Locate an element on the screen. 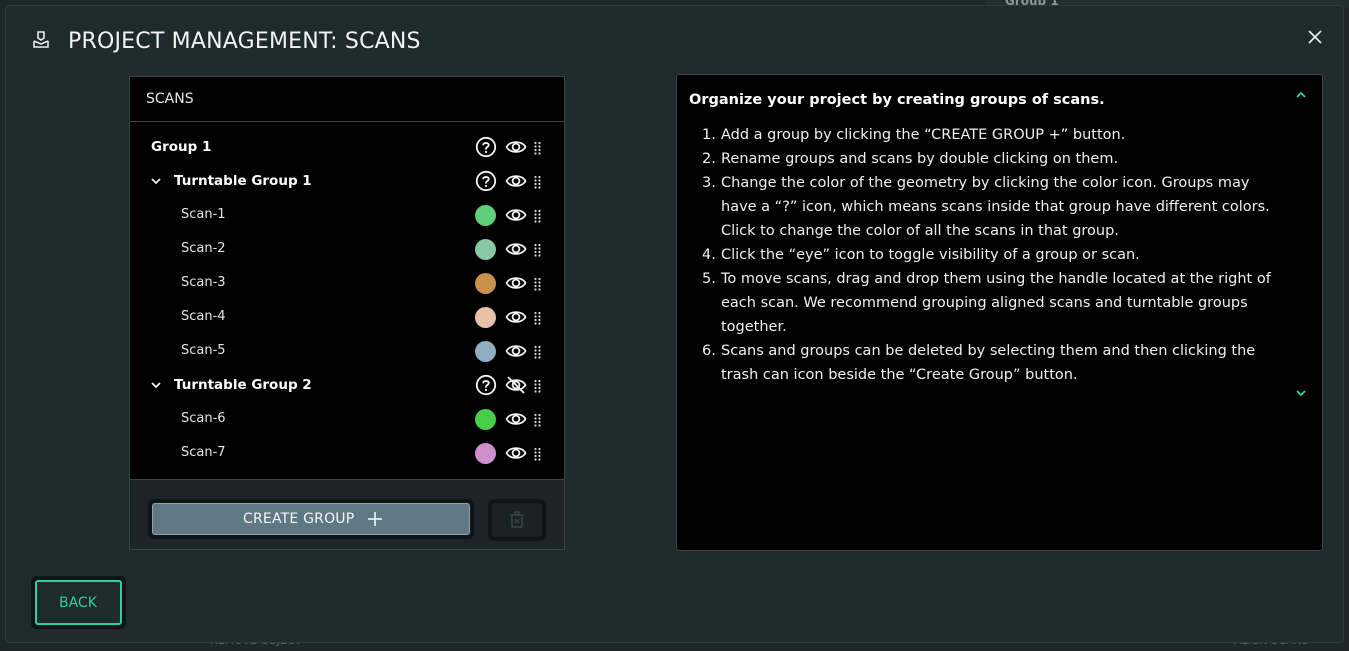 This screenshot has height=651, width=1349. group-label: Turntable Group 2 is located at coordinates (243, 385).